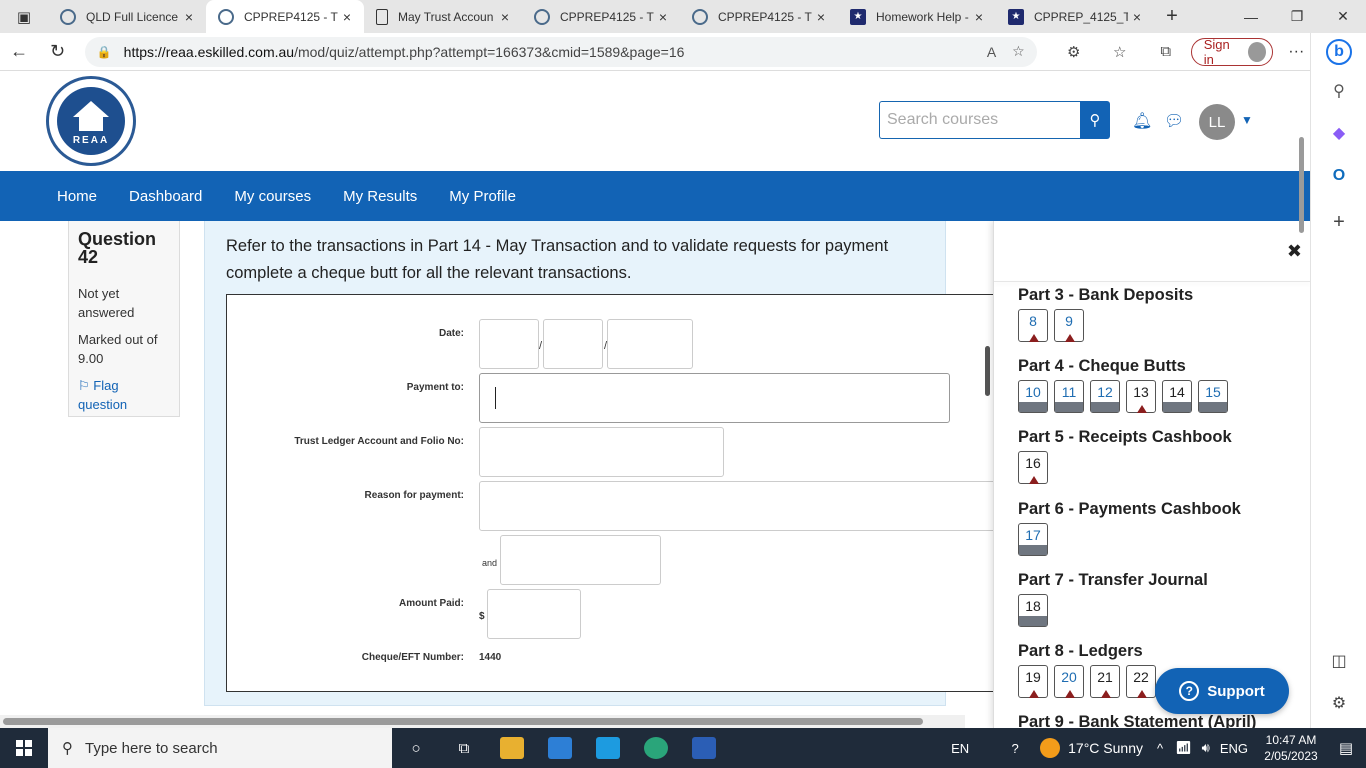 This screenshot has height=768, width=1366. What do you see at coordinates (1217, 122) in the screenshot?
I see `user-avatar: LL` at bounding box center [1217, 122].